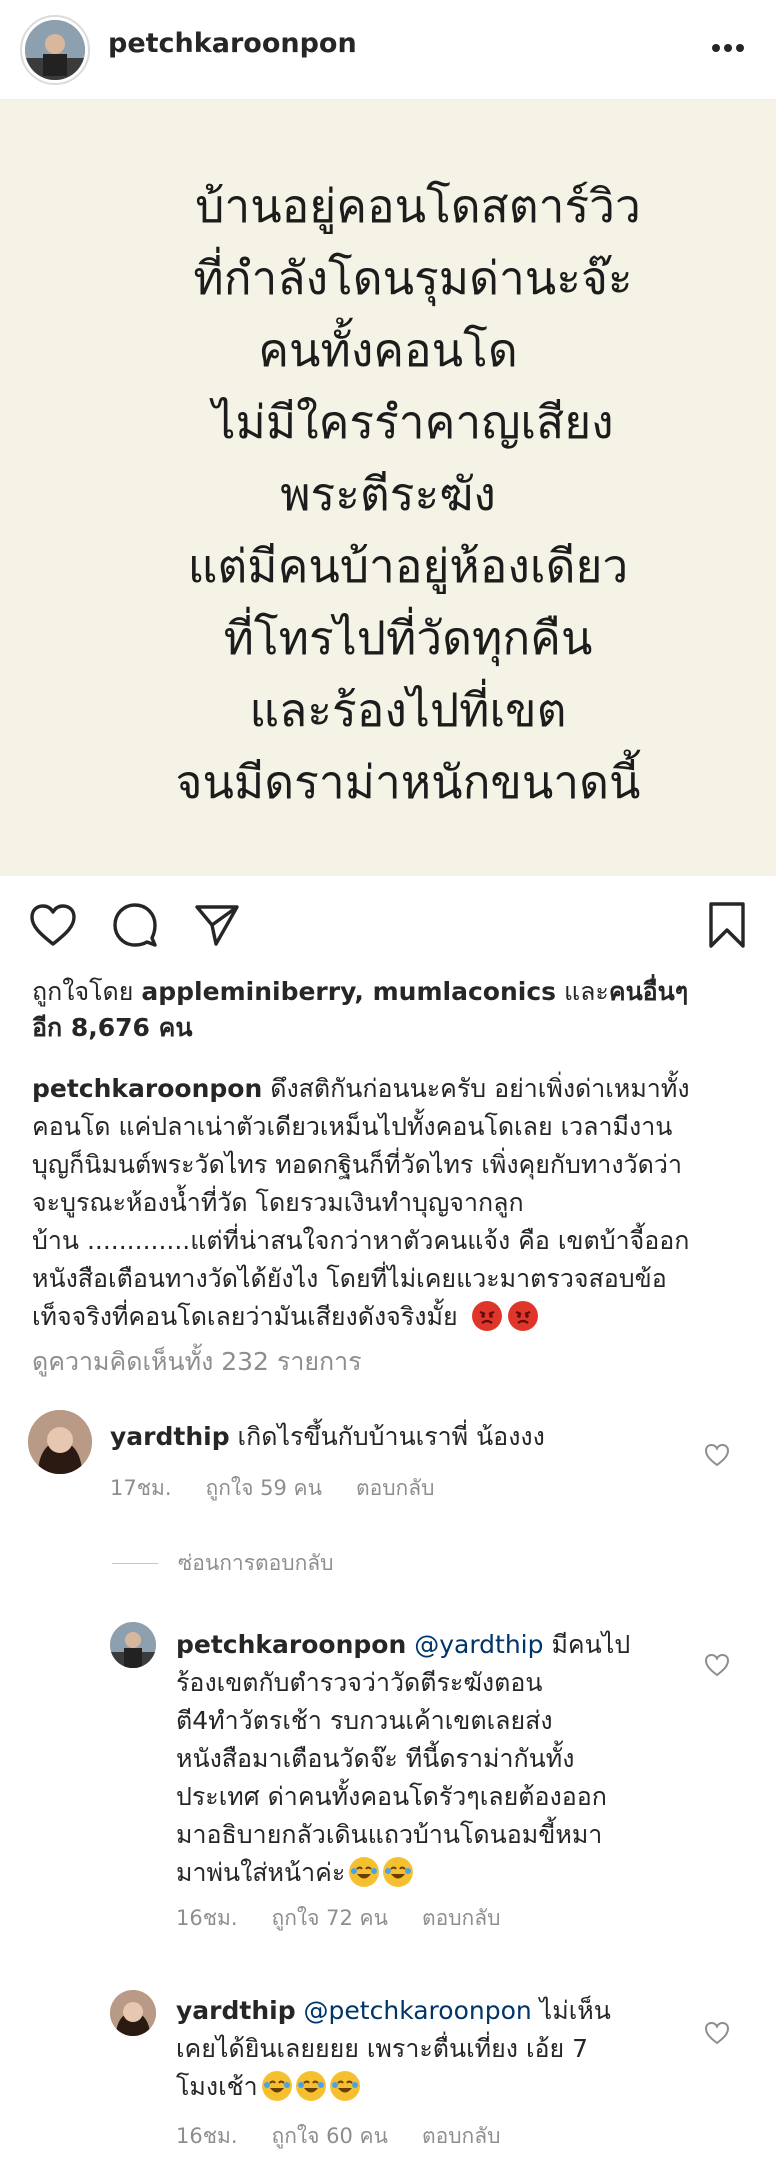 Image resolution: width=776 pixels, height=2160 pixels. I want to click on comment-button, so click(135, 925).